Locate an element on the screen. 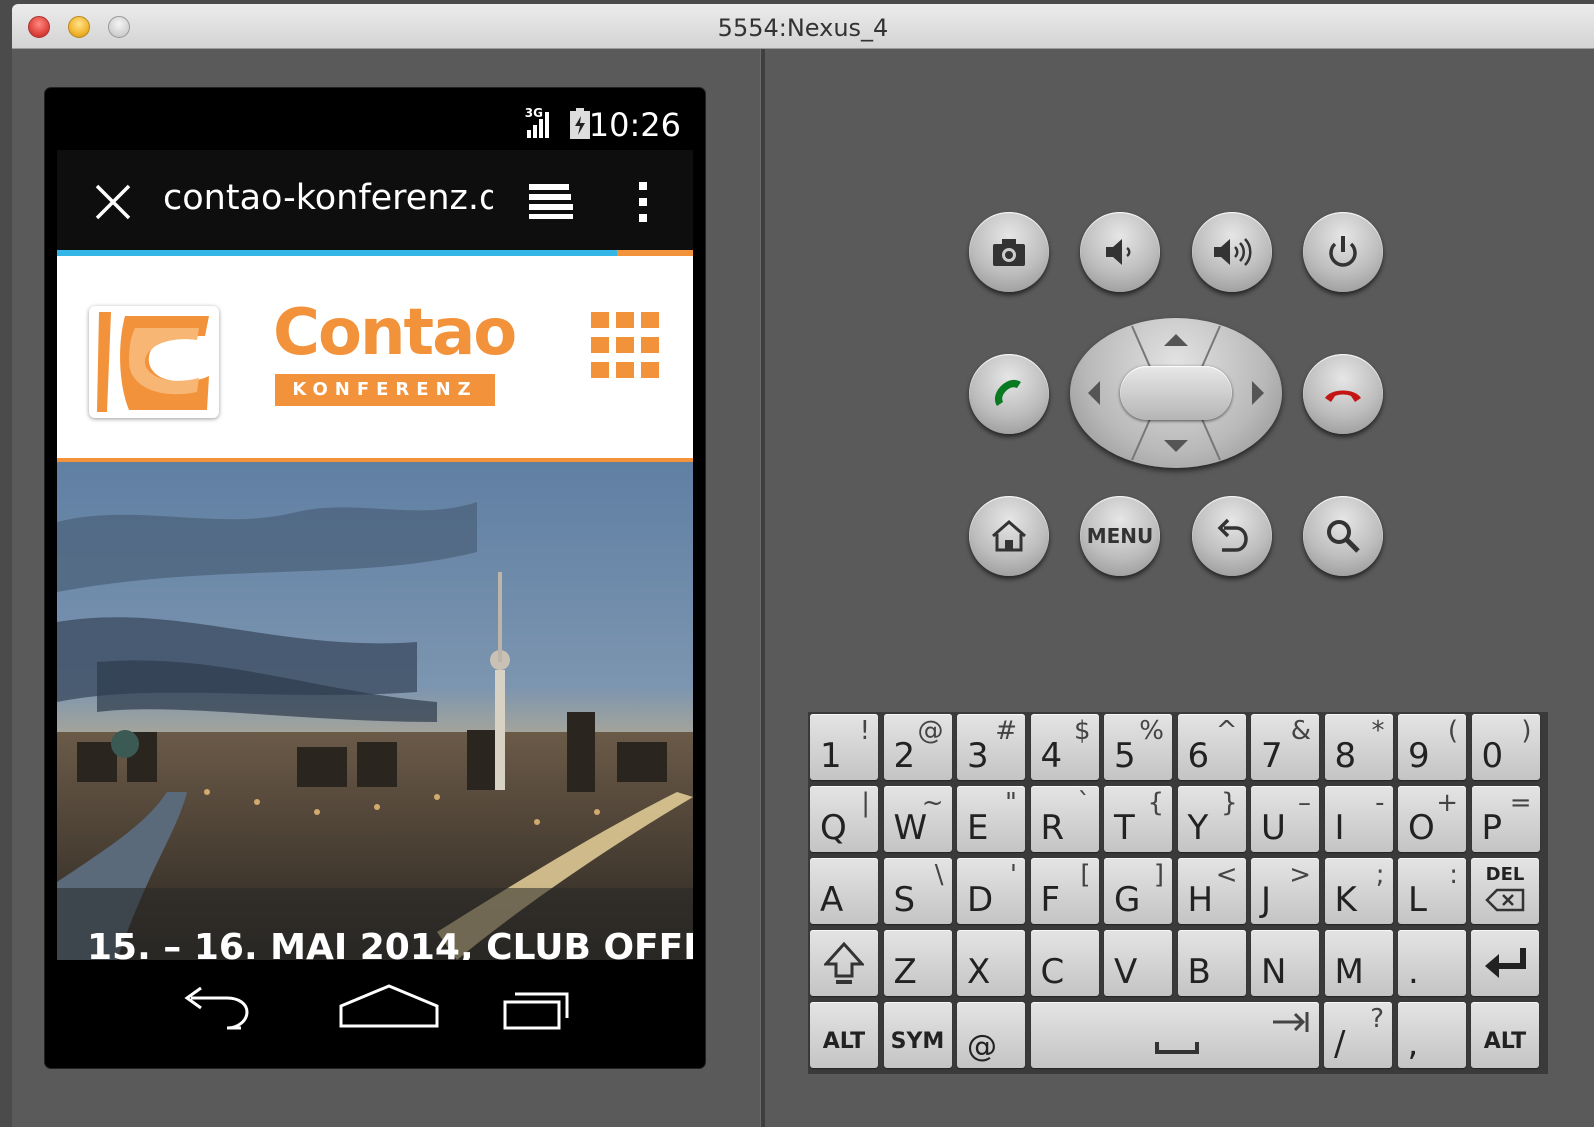 Image resolution: width=1594 pixels, height=1127 pixels. key-row4-6: M is located at coordinates (1358, 963).